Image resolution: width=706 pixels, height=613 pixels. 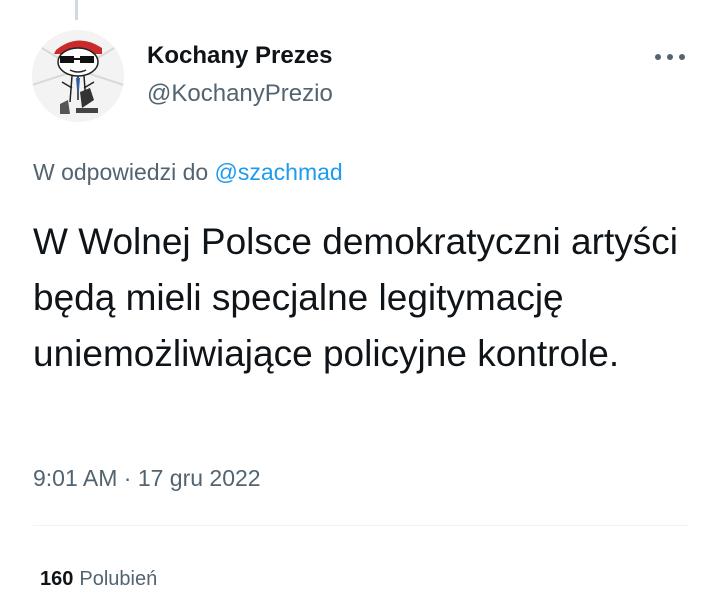 I want to click on reply-context: W odpowiedzi do @szachmad, so click(x=188, y=172).